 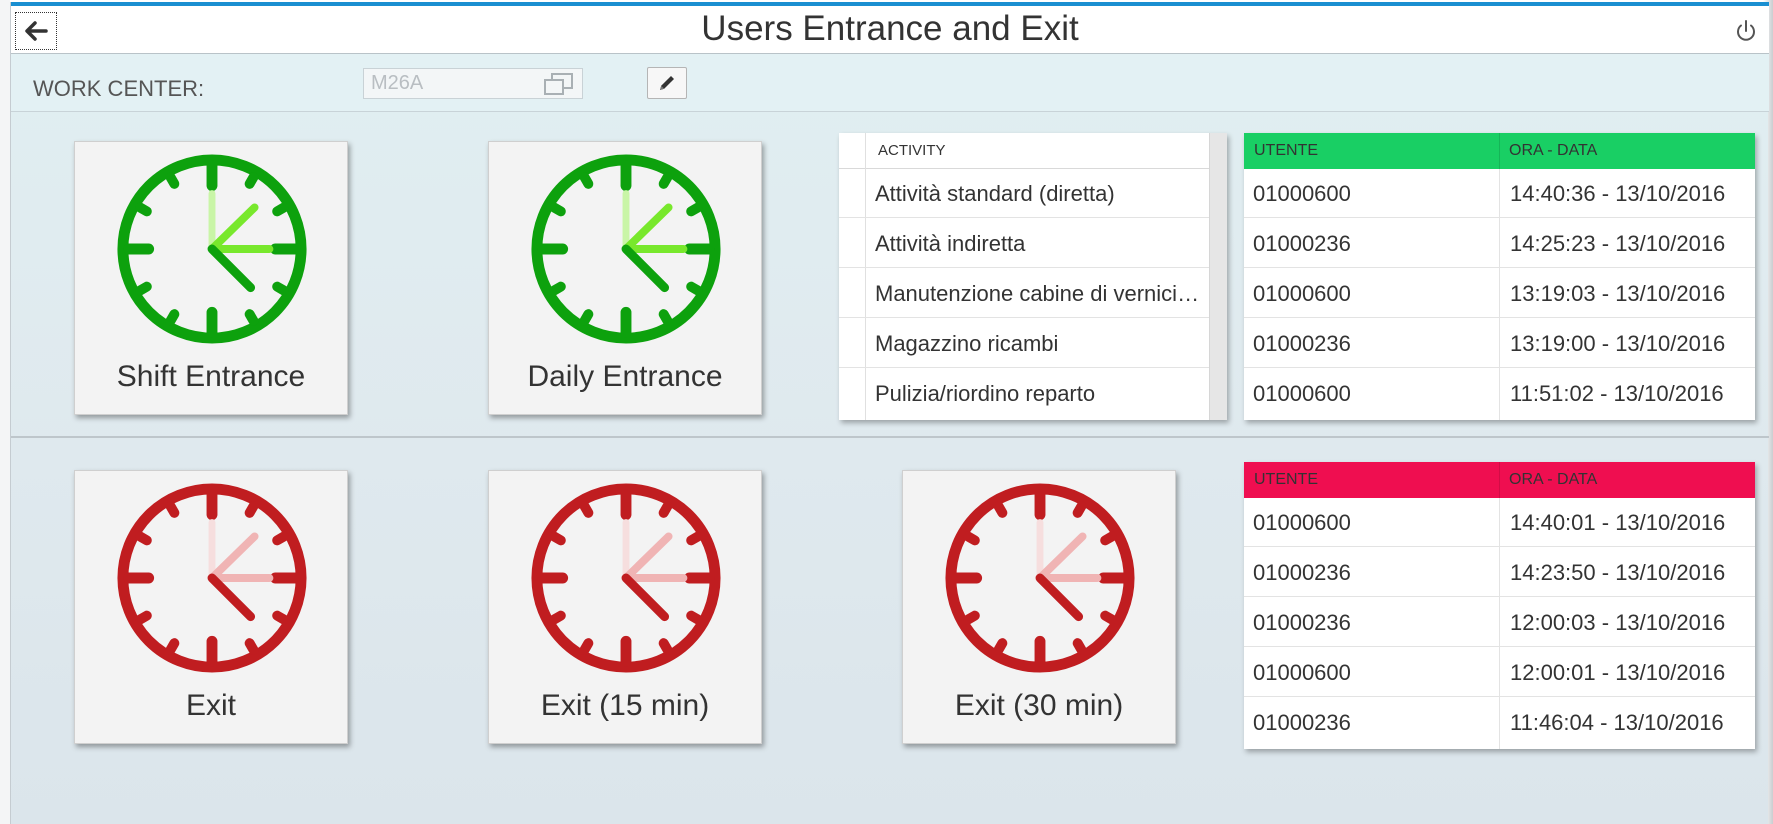 I want to click on exit-tile: Exit, so click(x=211, y=607).